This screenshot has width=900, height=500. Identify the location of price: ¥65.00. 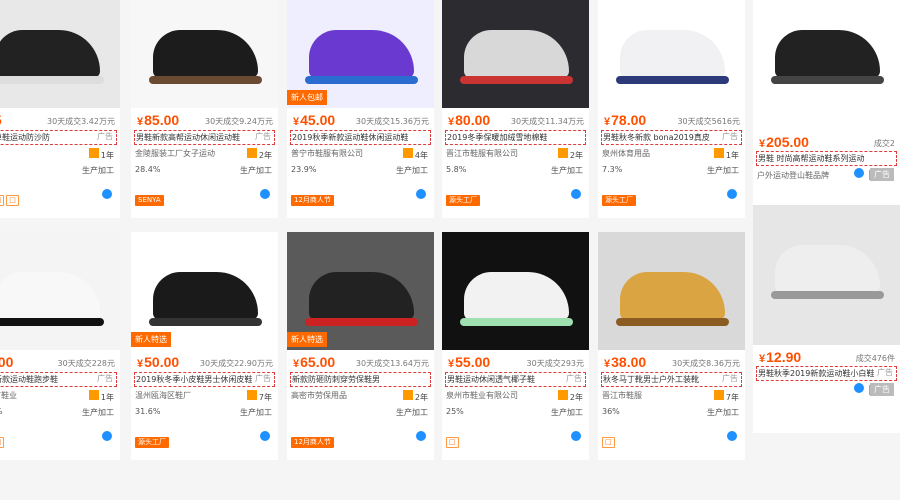
(314, 362).